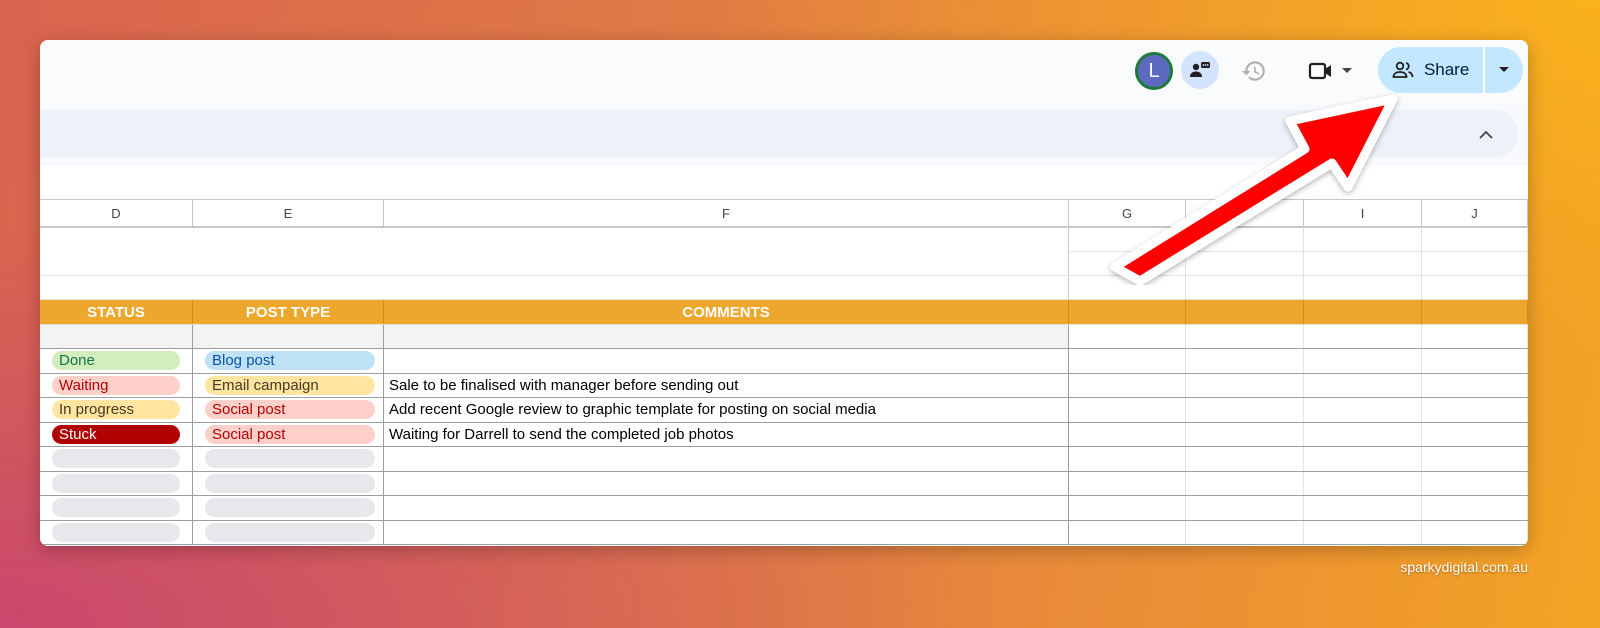 This screenshot has height=628, width=1600. I want to click on status-cell: In progress, so click(116, 410).